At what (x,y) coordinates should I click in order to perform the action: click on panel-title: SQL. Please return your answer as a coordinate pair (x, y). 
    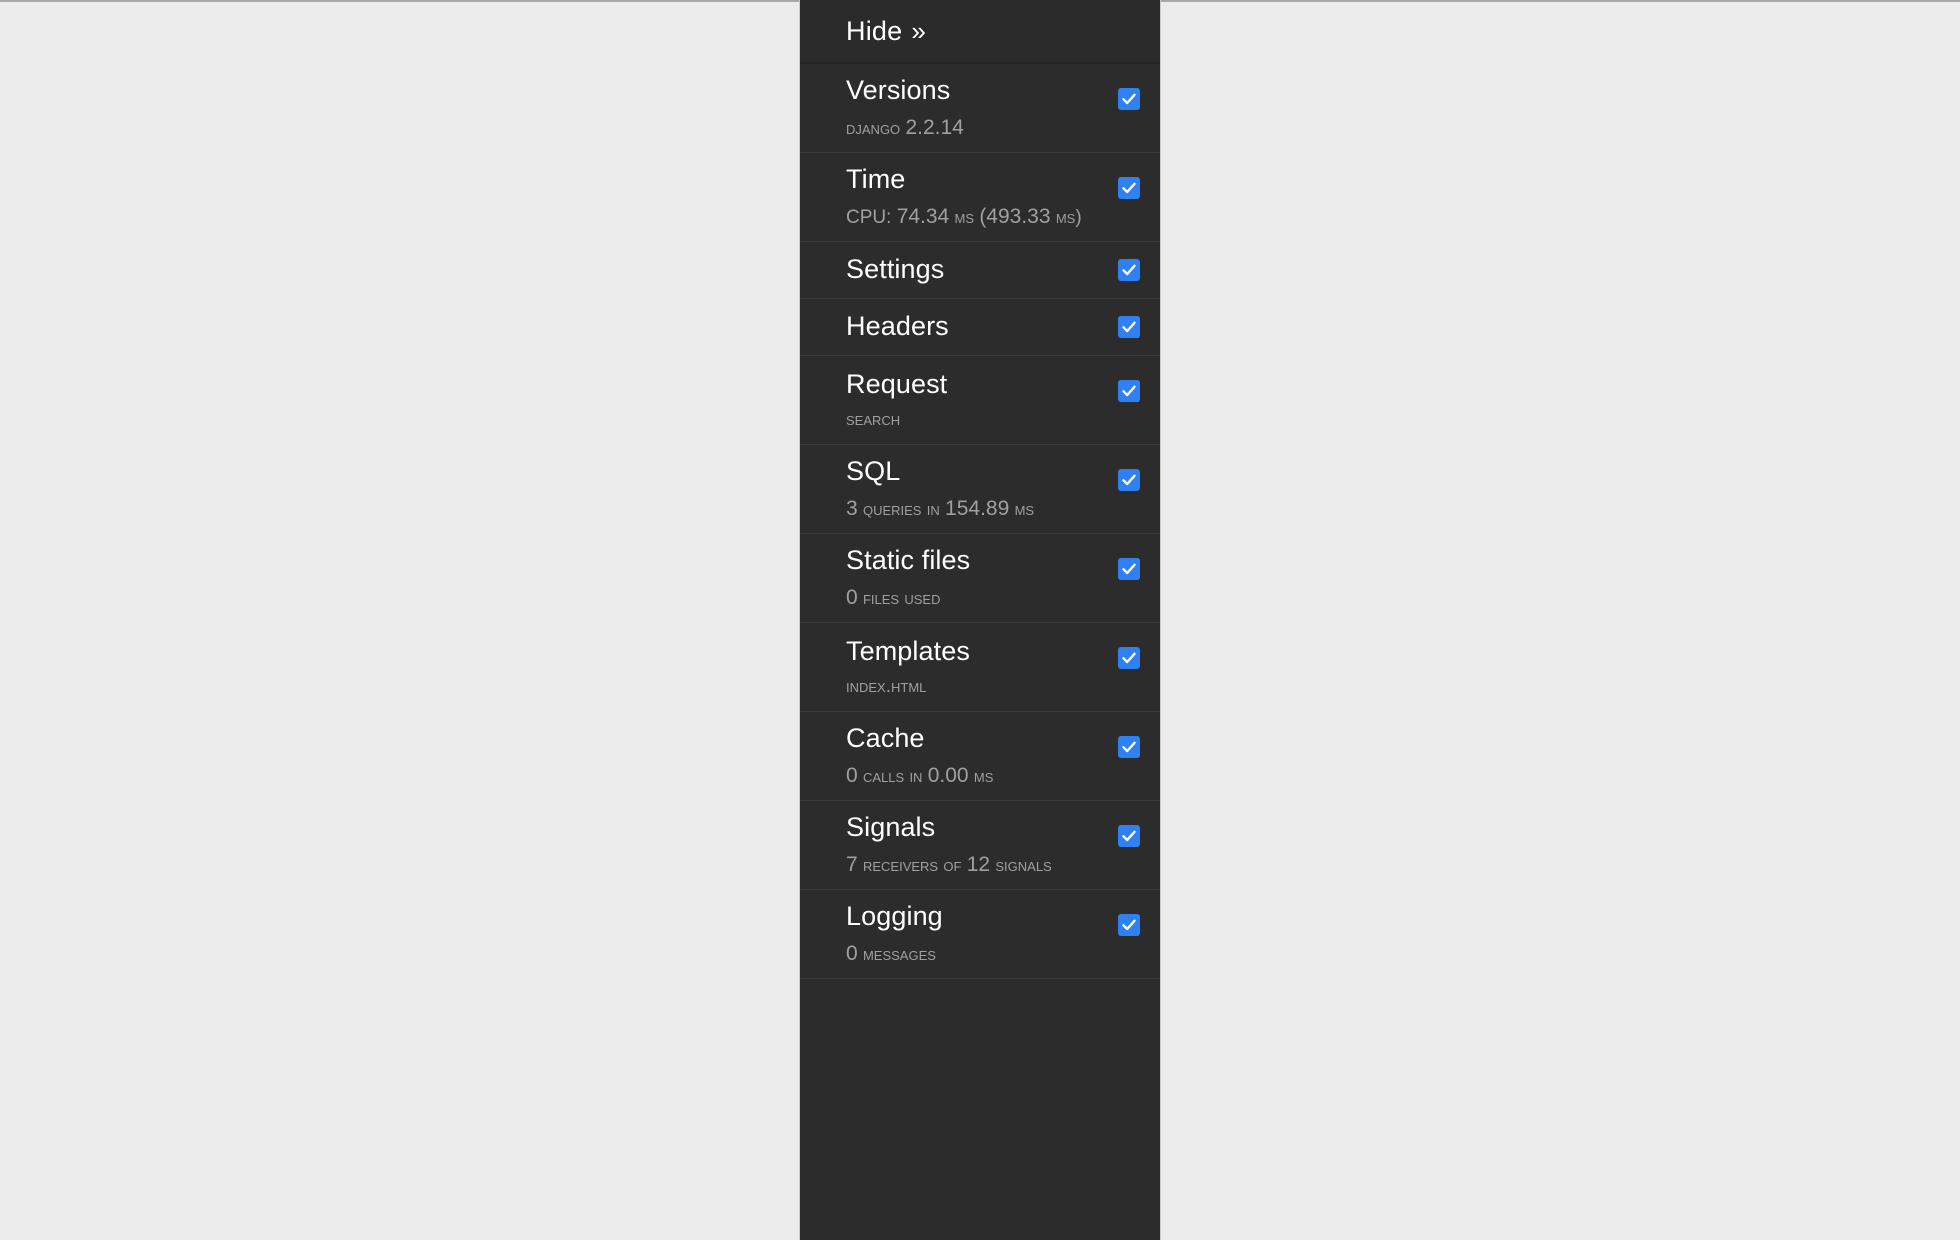
    Looking at the image, I should click on (873, 471).